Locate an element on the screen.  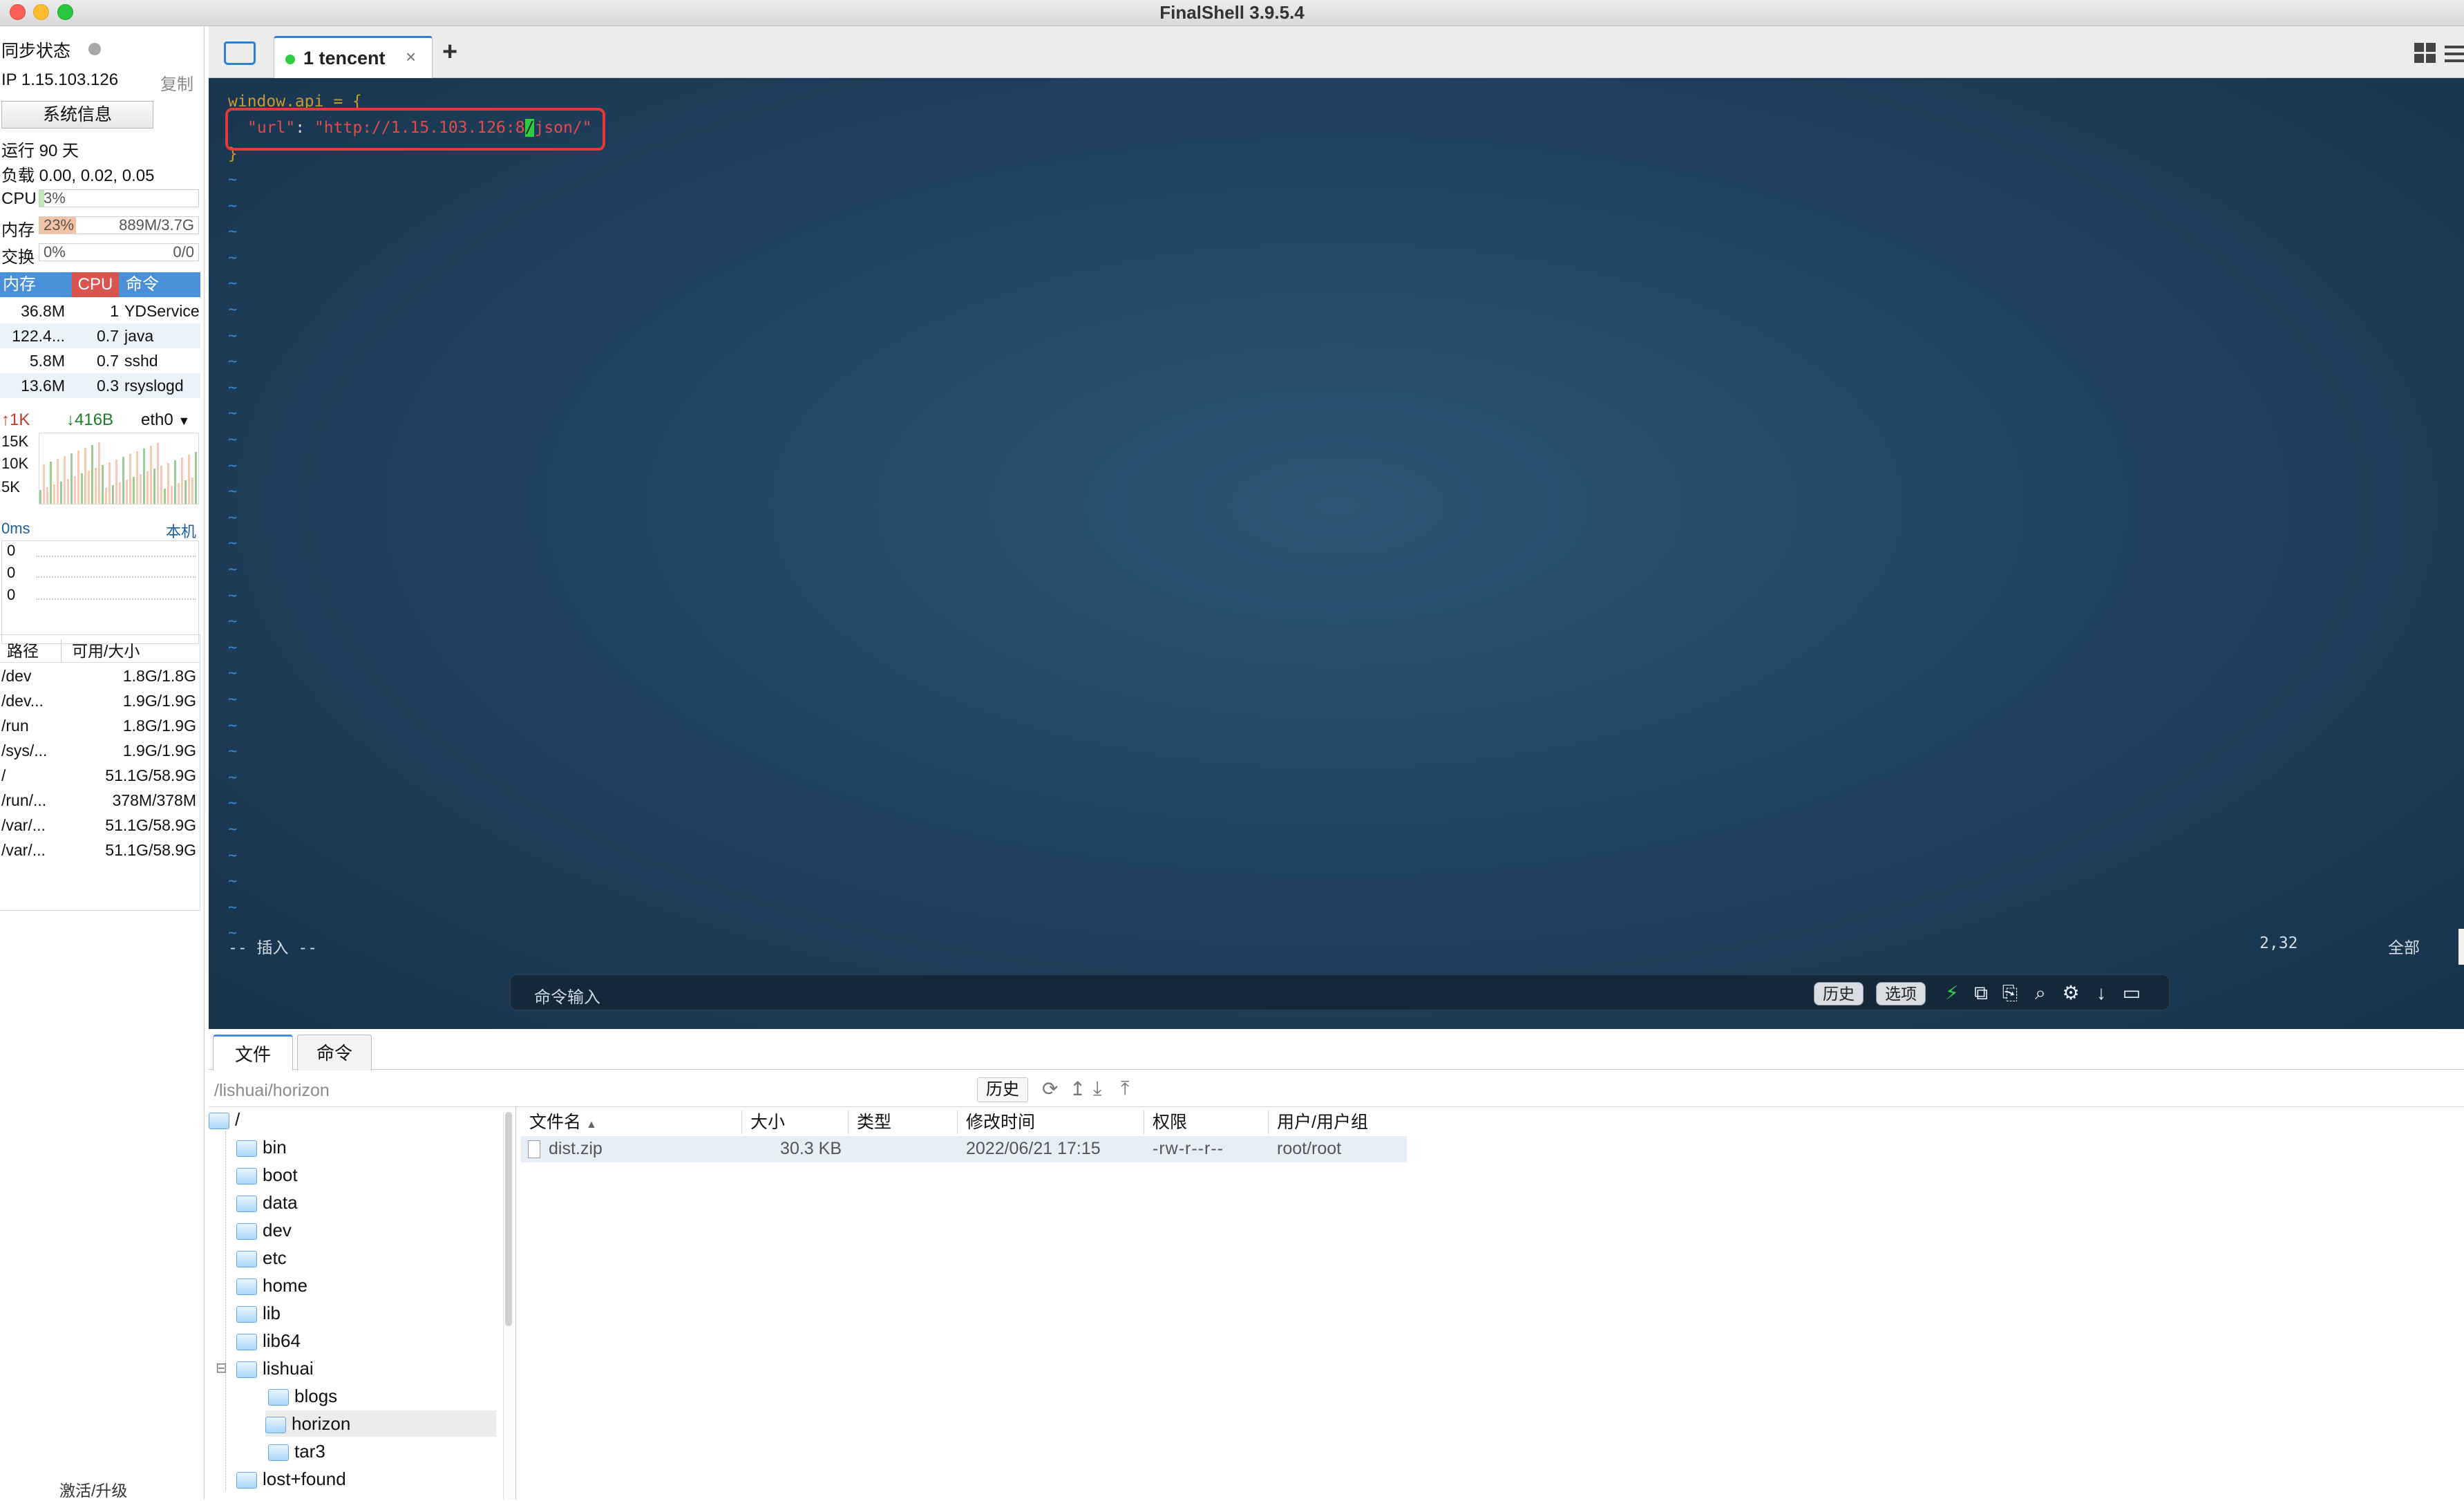
tree-item-home: home is located at coordinates (367, 1285).